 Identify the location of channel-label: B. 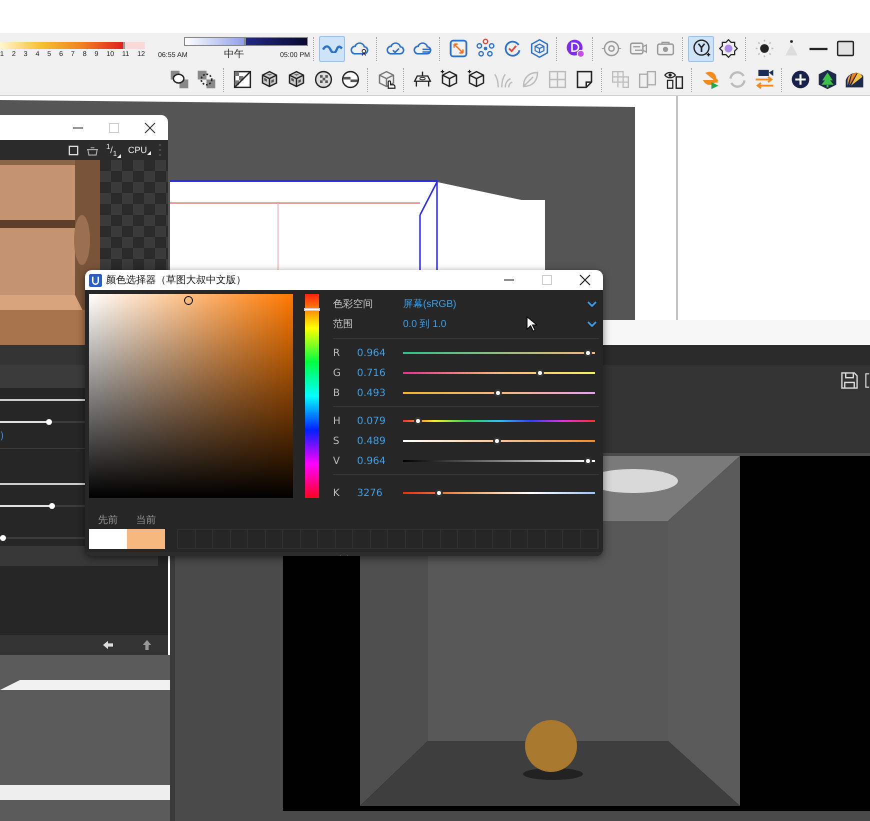
(337, 393).